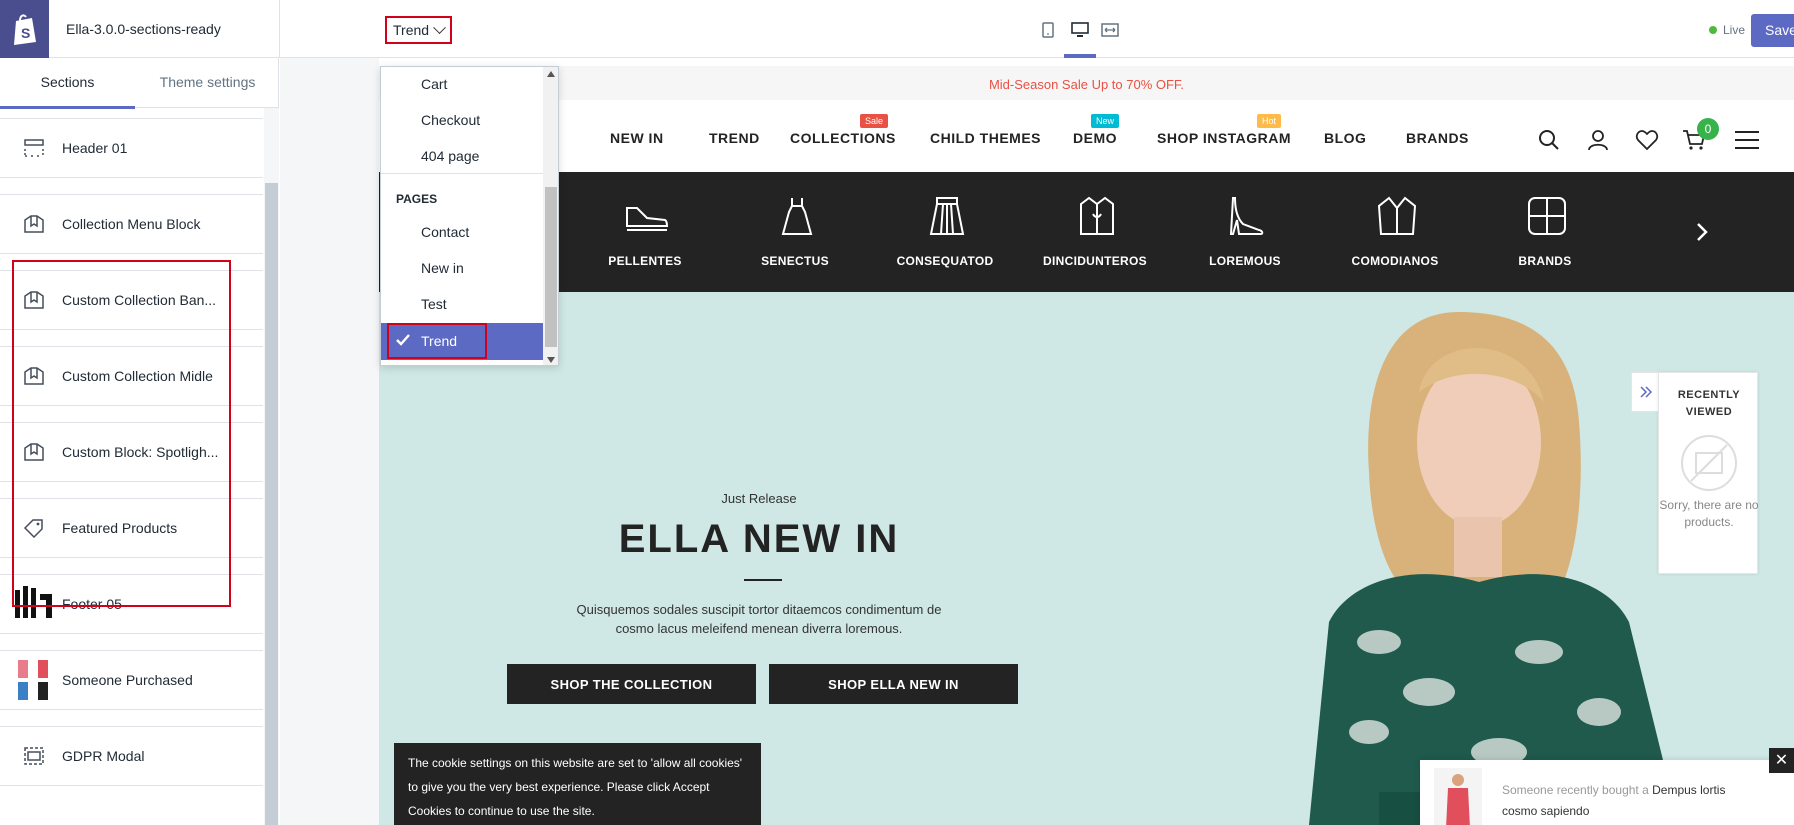 This screenshot has height=825, width=1794. What do you see at coordinates (1086, 83) in the screenshot?
I see `promo-bar: Mid-Season Sale Up to 70% OFF.` at bounding box center [1086, 83].